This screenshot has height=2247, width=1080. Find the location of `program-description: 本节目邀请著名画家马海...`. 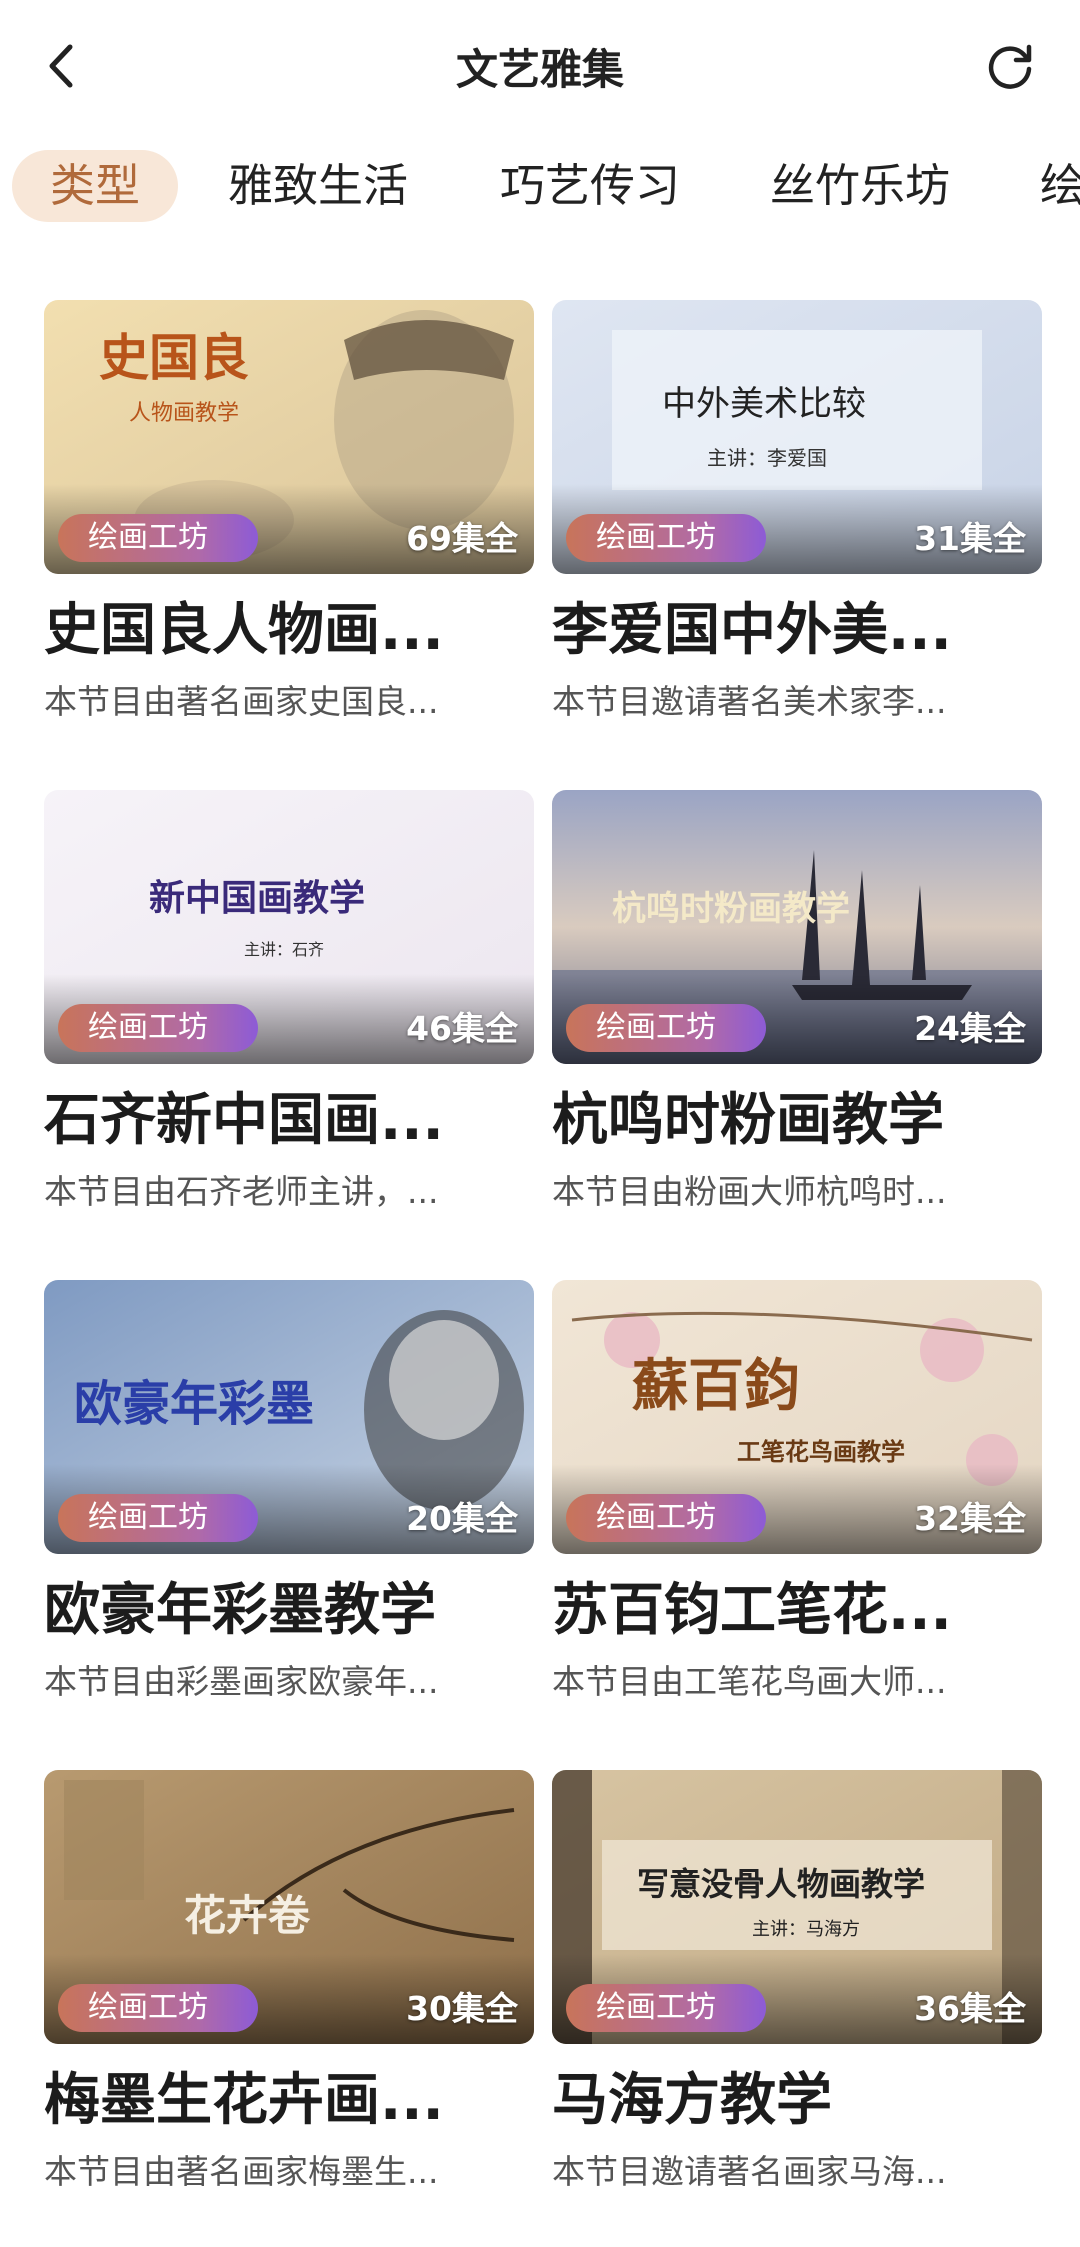

program-description: 本节目邀请著名画家马海... is located at coordinates (749, 2171).